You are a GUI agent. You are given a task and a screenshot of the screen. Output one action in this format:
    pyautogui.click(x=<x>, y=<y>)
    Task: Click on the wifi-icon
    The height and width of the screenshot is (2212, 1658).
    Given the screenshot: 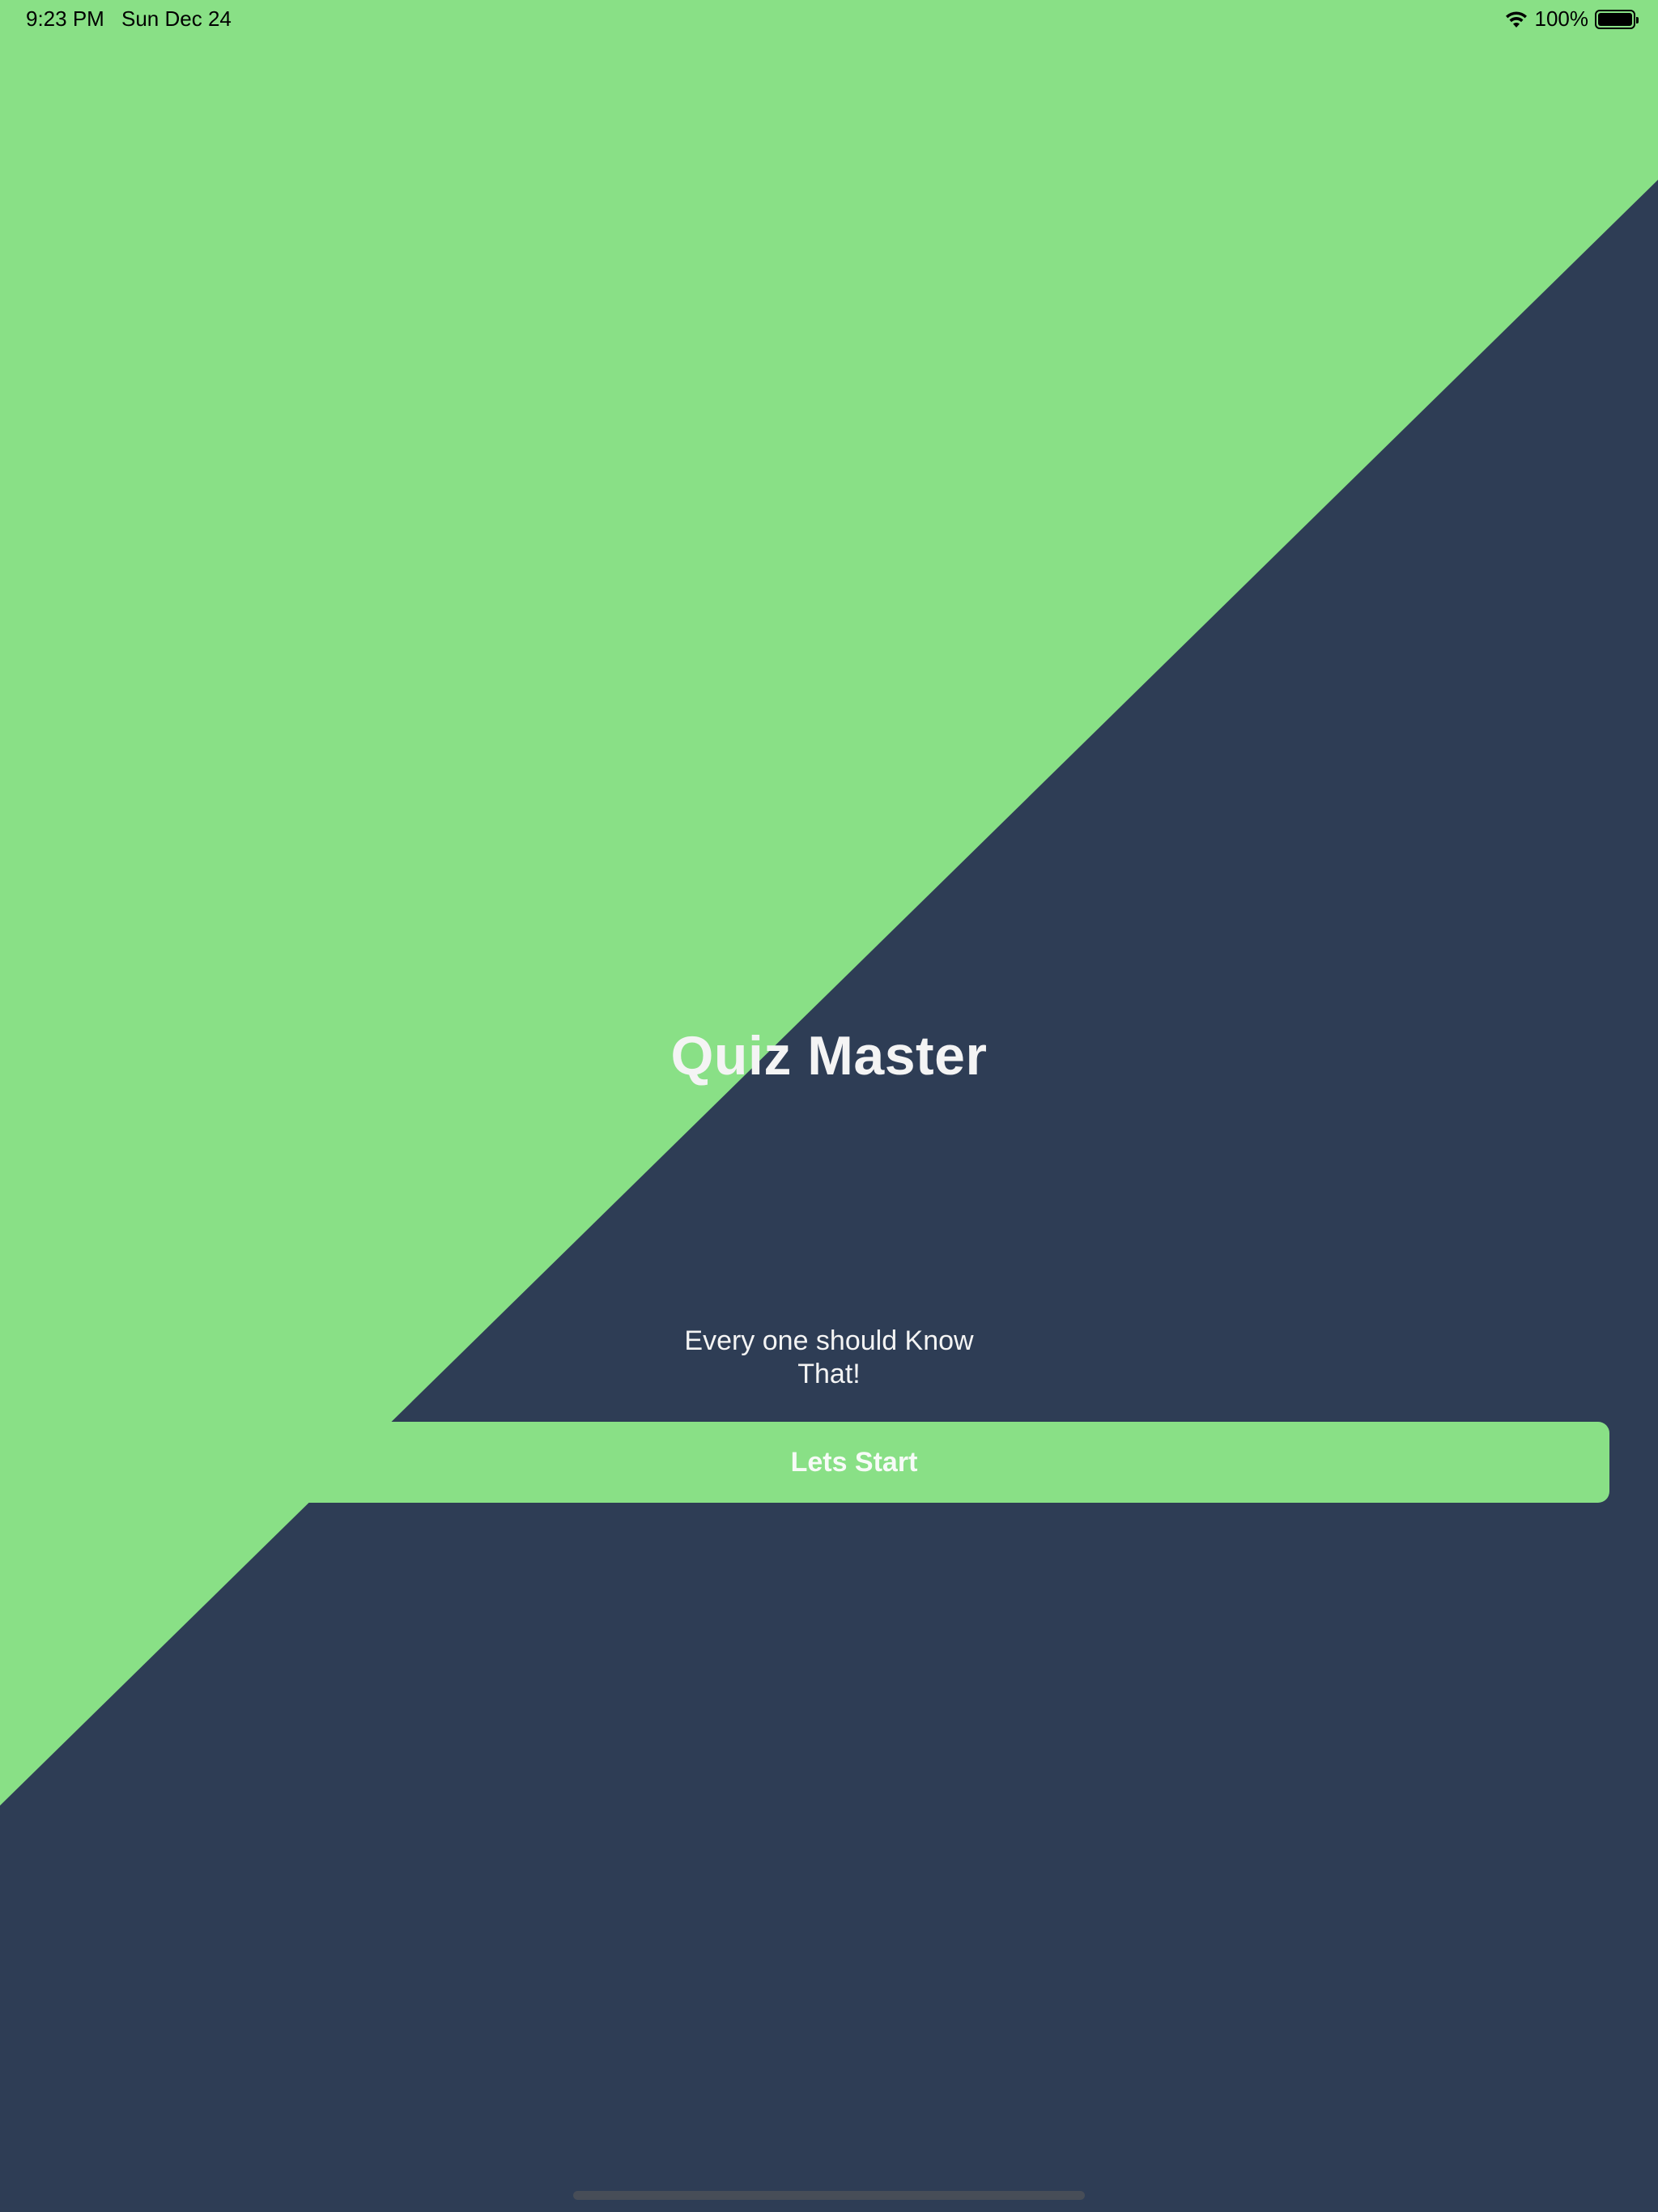 What is the action you would take?
    pyautogui.click(x=1516, y=19)
    